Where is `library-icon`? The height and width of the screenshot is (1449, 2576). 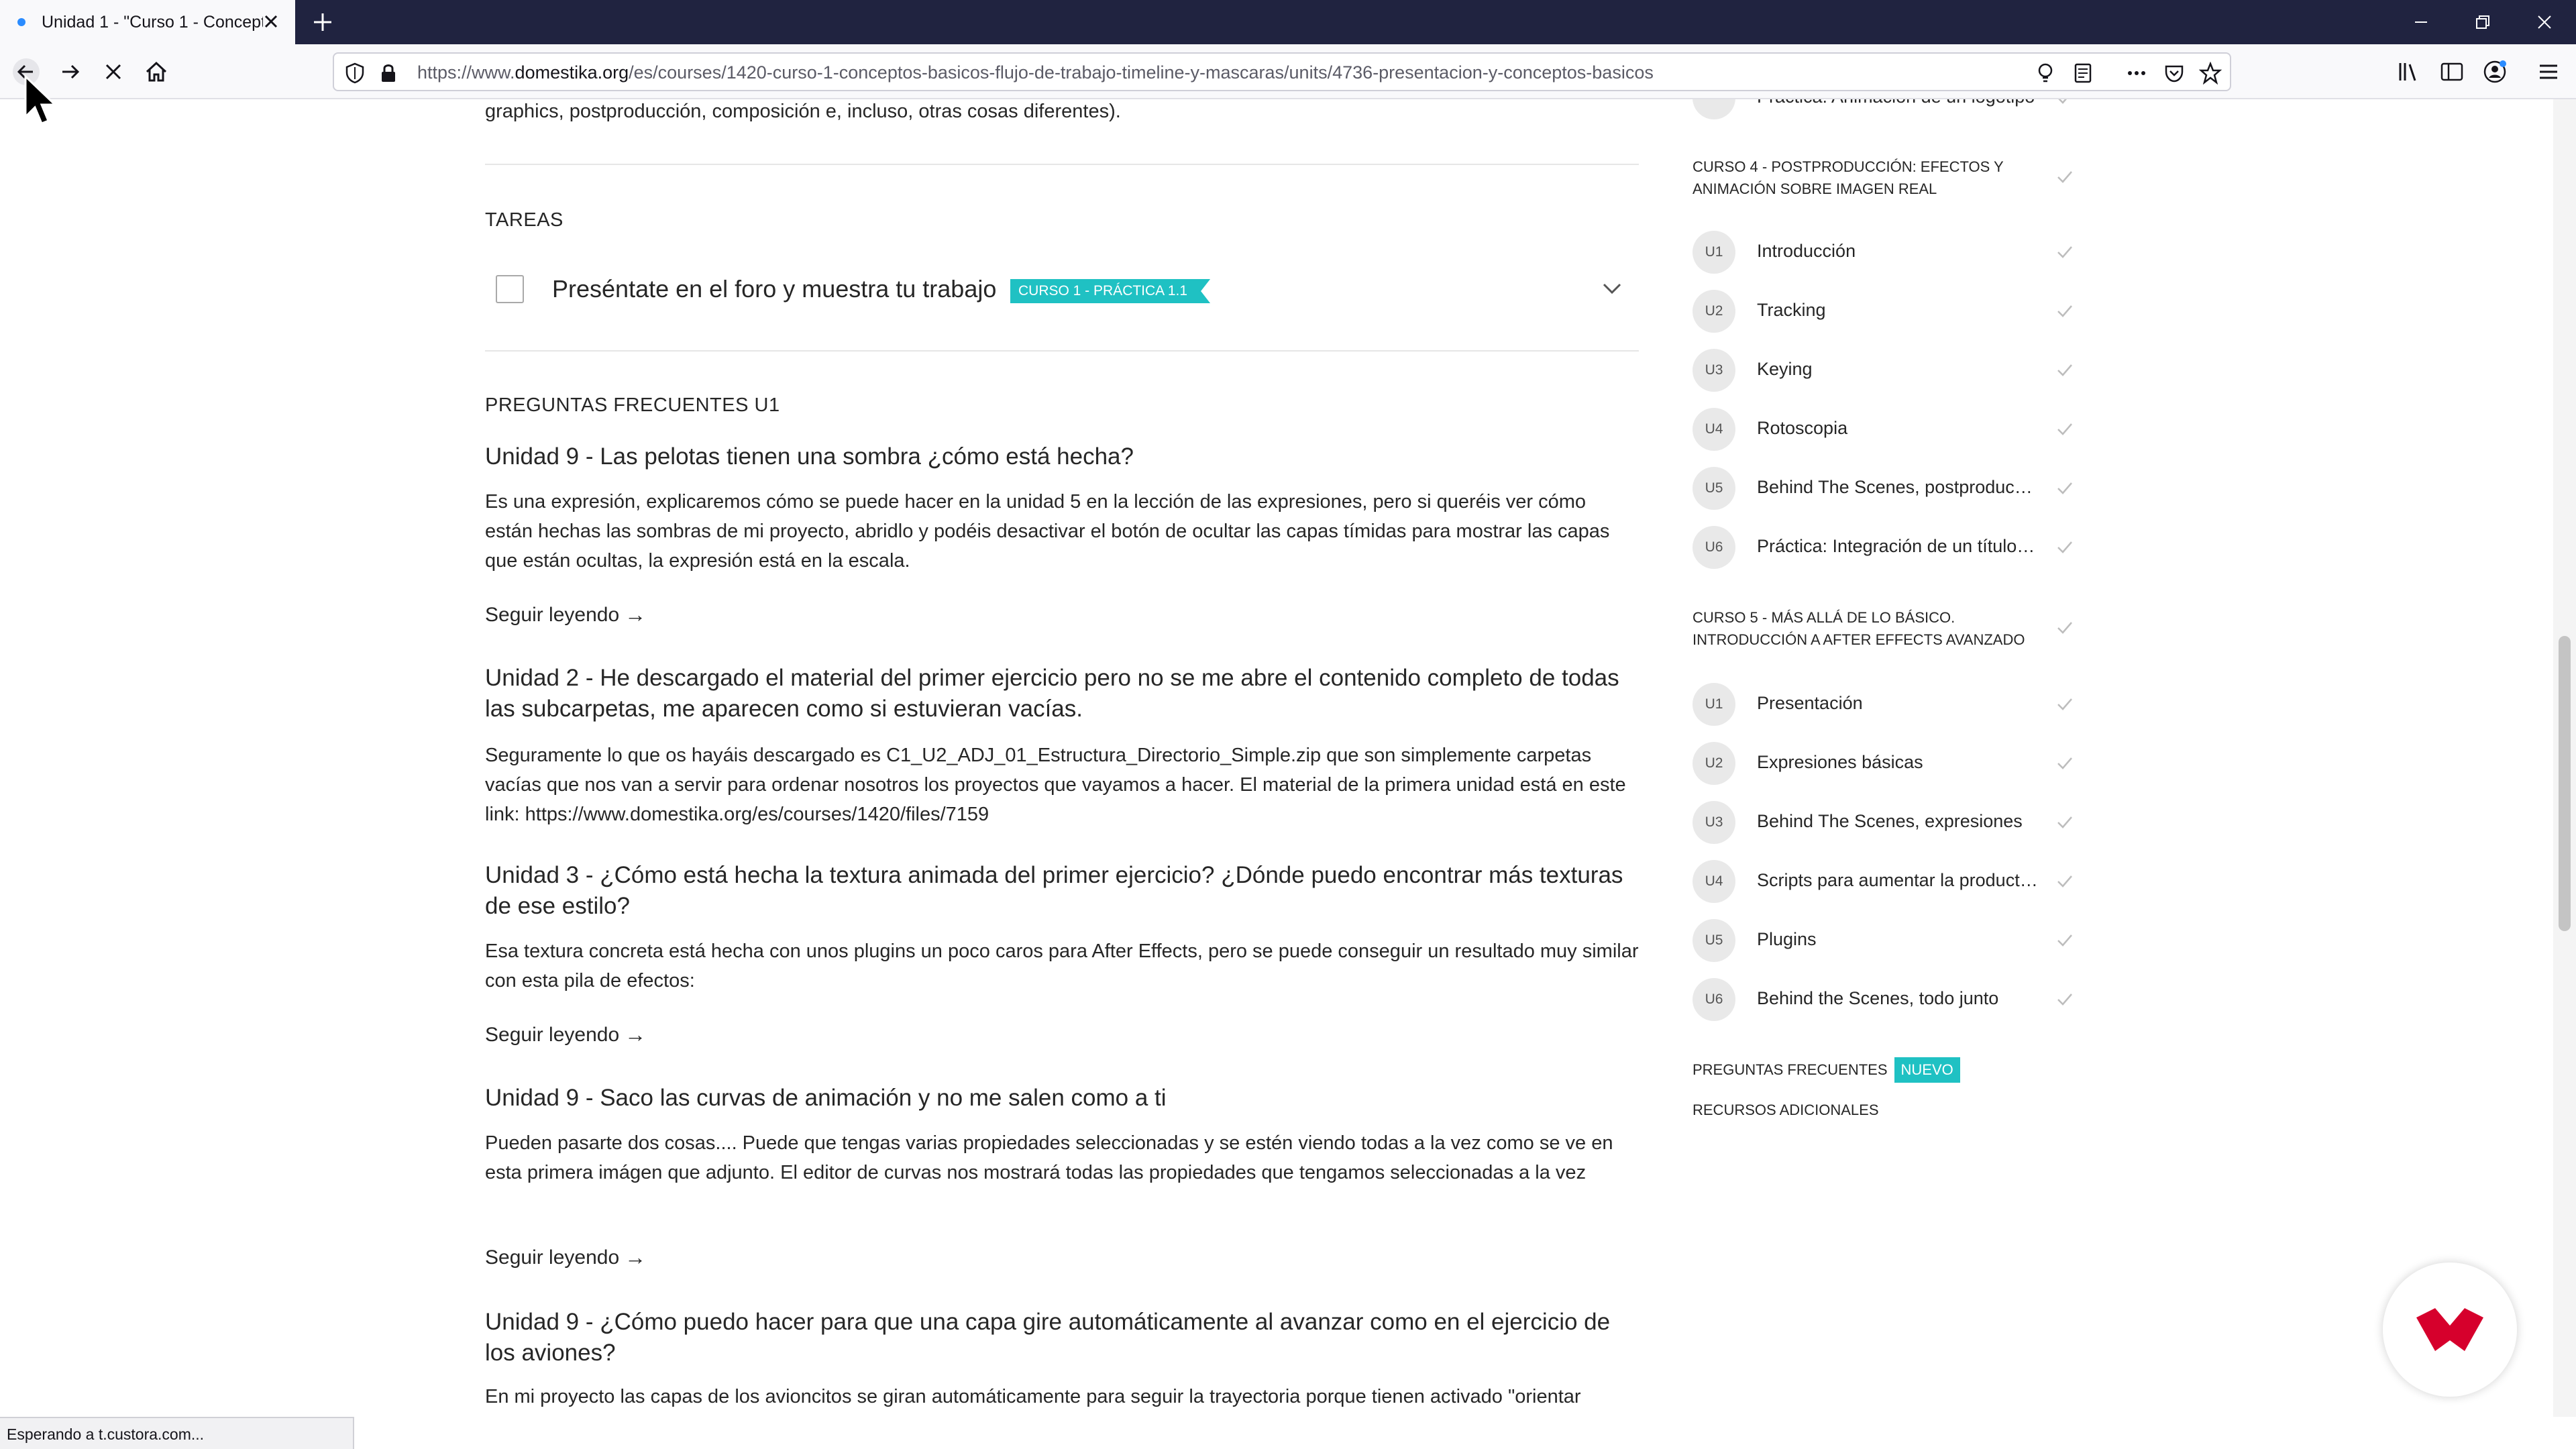 library-icon is located at coordinates (2409, 72).